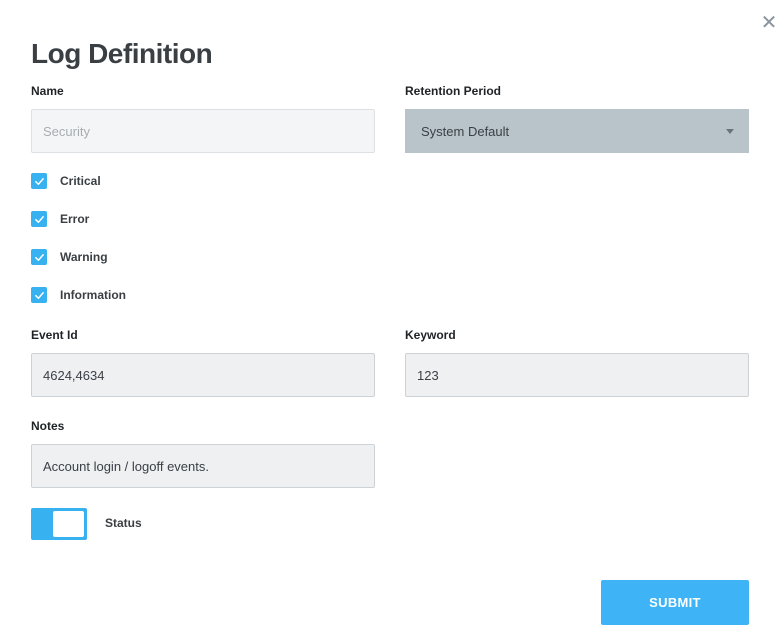 This screenshot has height=639, width=784. Describe the element at coordinates (123, 523) in the screenshot. I see `status-label: Status` at that location.